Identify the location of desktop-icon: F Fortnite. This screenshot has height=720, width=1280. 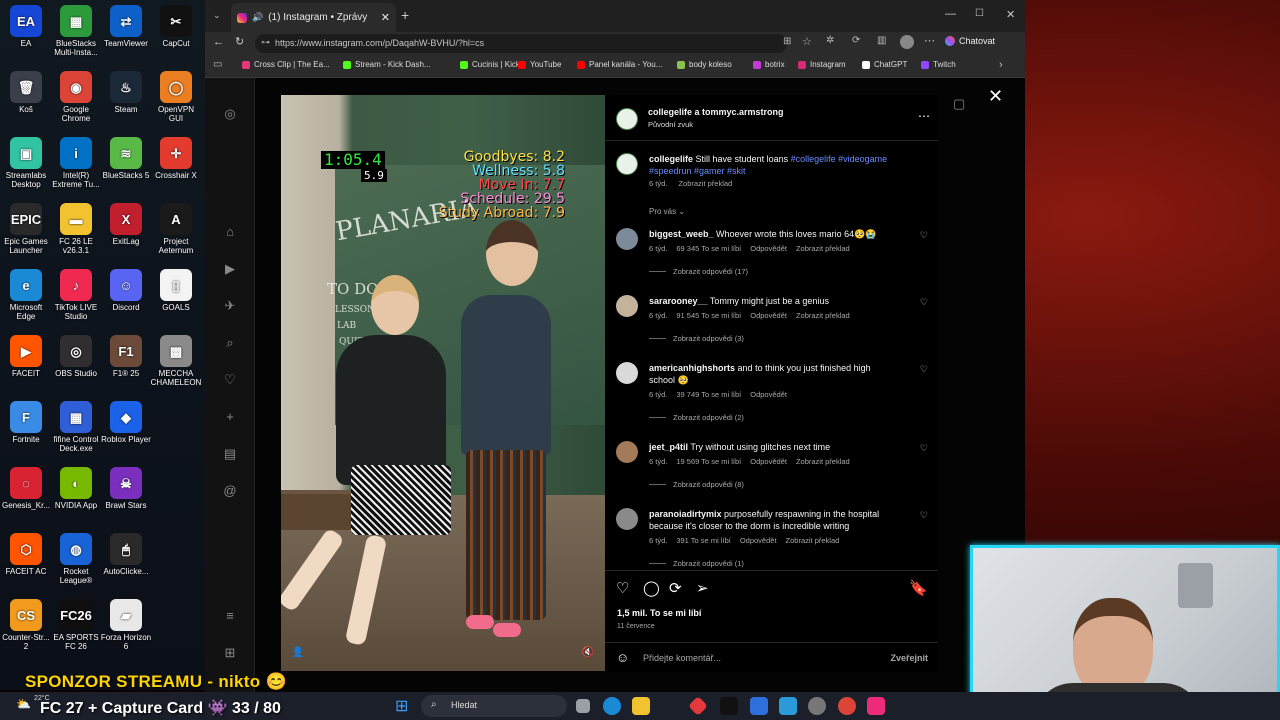
(26, 422).